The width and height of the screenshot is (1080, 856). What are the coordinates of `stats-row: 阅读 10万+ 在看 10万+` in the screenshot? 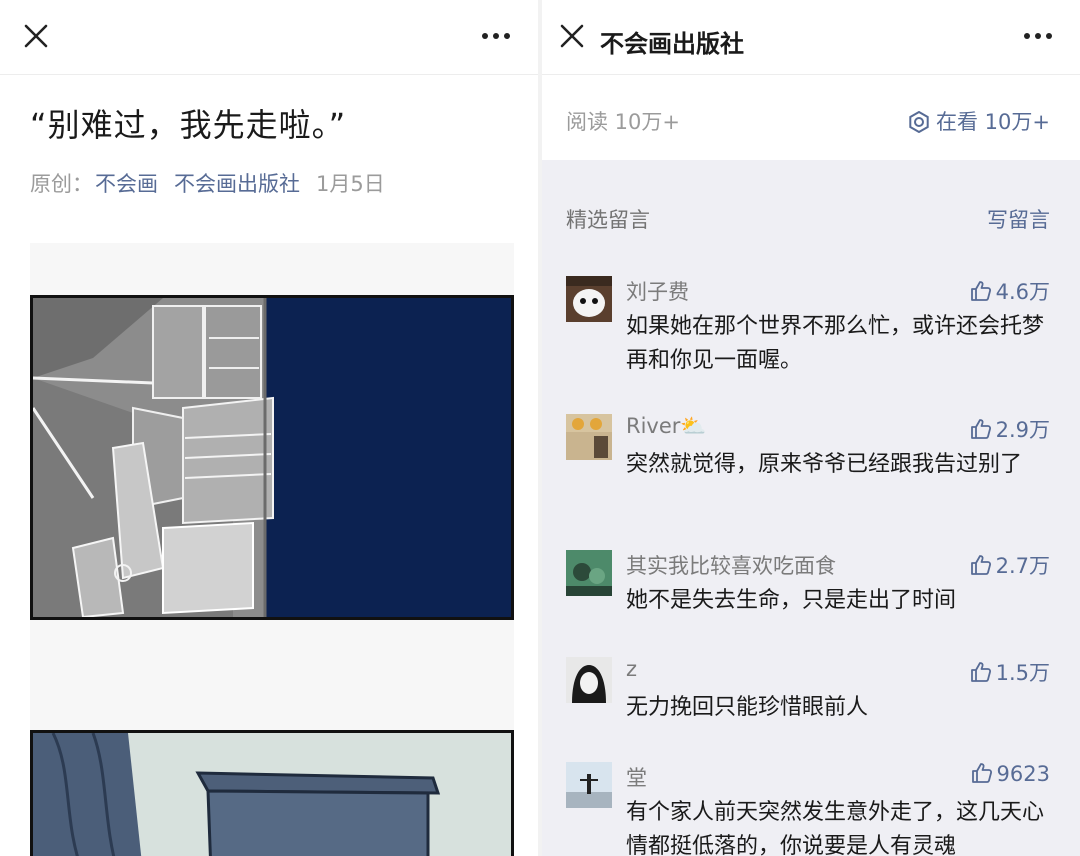 It's located at (811, 117).